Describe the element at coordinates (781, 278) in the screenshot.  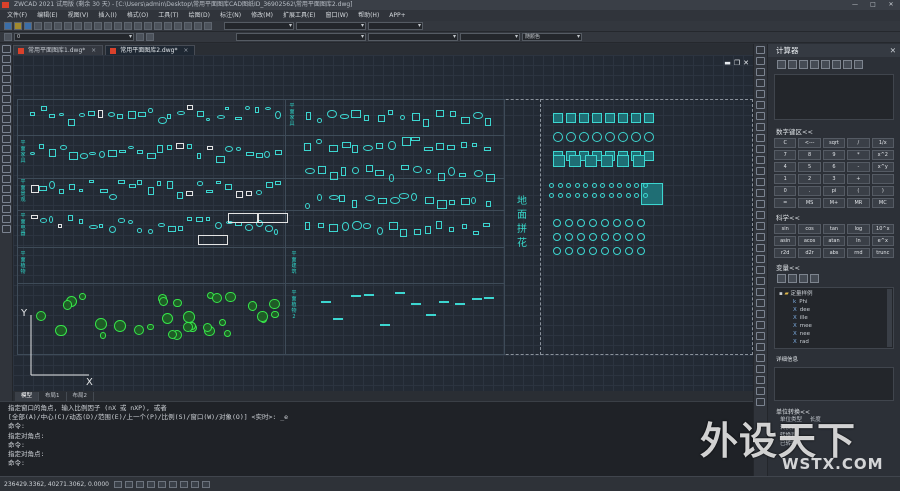
I see `new-var-icon` at that location.